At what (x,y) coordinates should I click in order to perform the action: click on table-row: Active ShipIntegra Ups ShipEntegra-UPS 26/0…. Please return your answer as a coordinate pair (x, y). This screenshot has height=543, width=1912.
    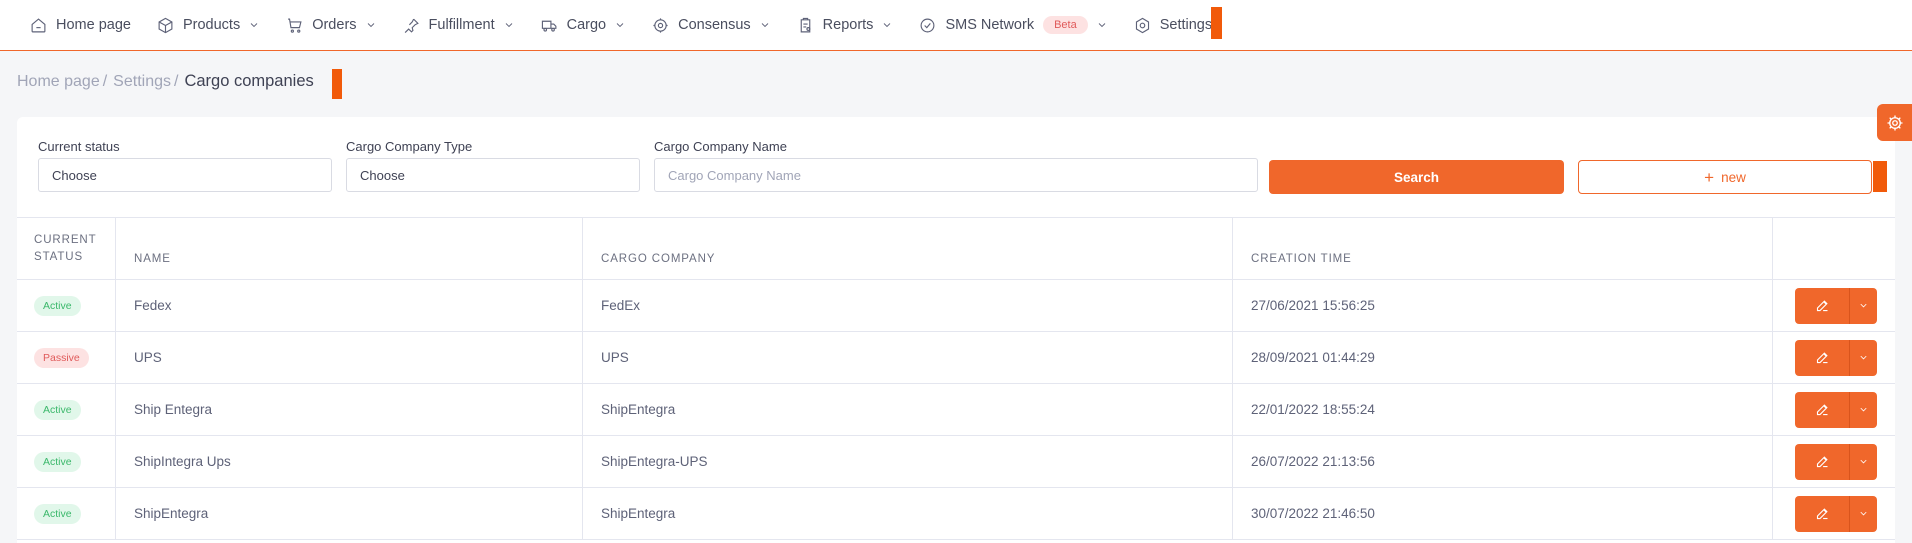
    Looking at the image, I should click on (956, 462).